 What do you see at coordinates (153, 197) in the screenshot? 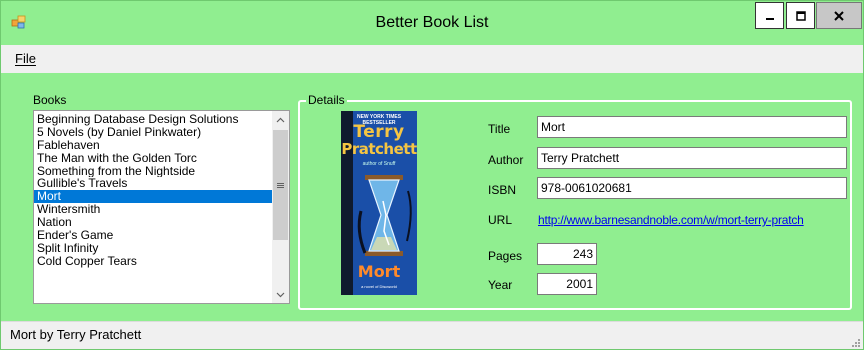
I see `list-item-selected: Mort` at bounding box center [153, 197].